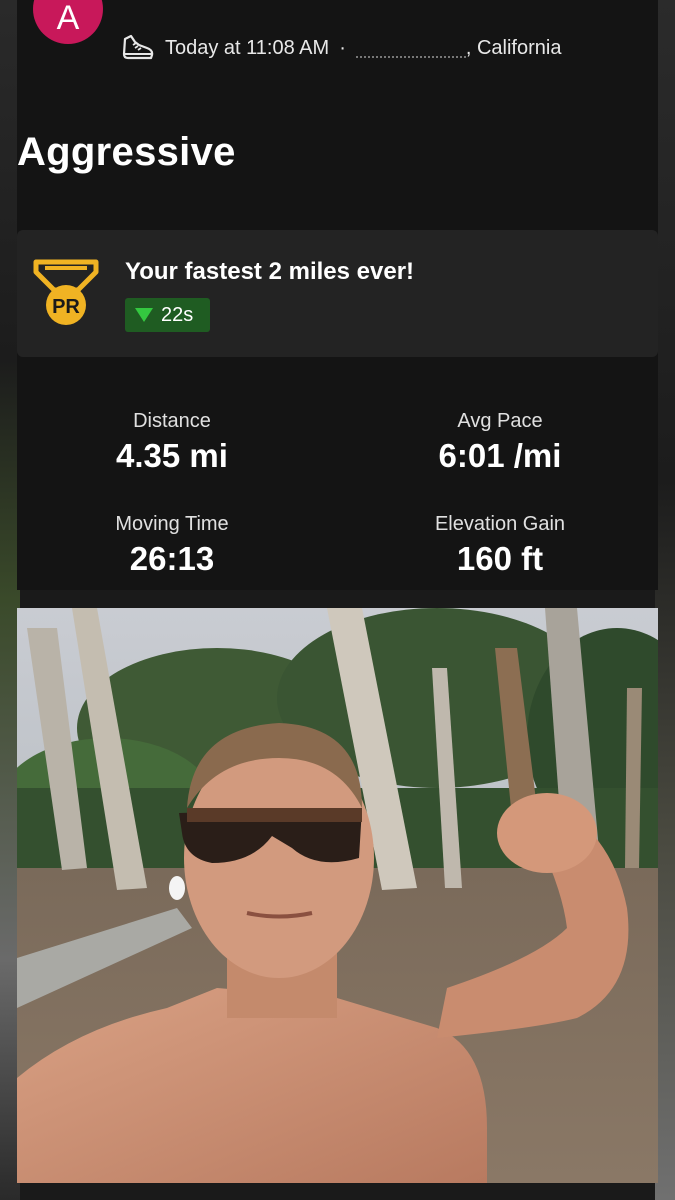  Describe the element at coordinates (66, 292) in the screenshot. I see `pr-medal-icon: PR` at that location.